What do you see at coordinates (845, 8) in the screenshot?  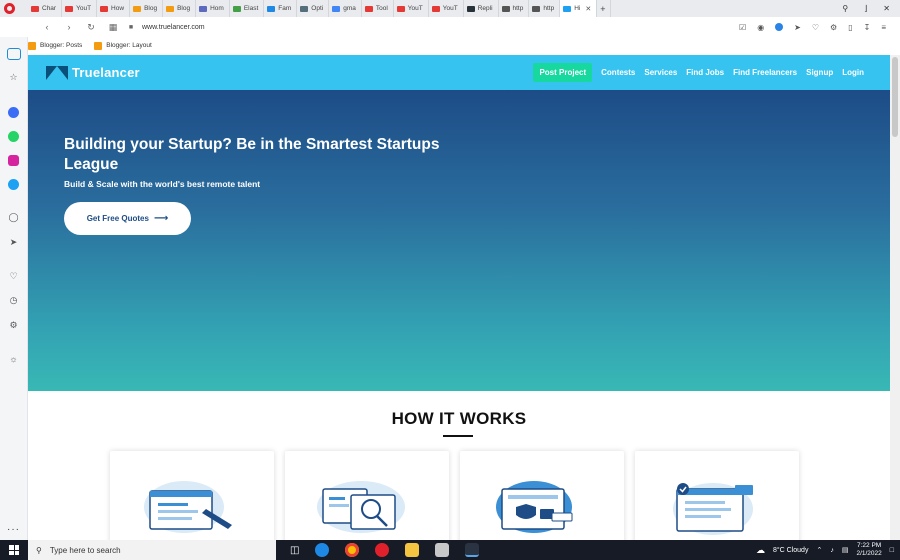 I see `search-tabs-icon: ⚲` at bounding box center [845, 8].